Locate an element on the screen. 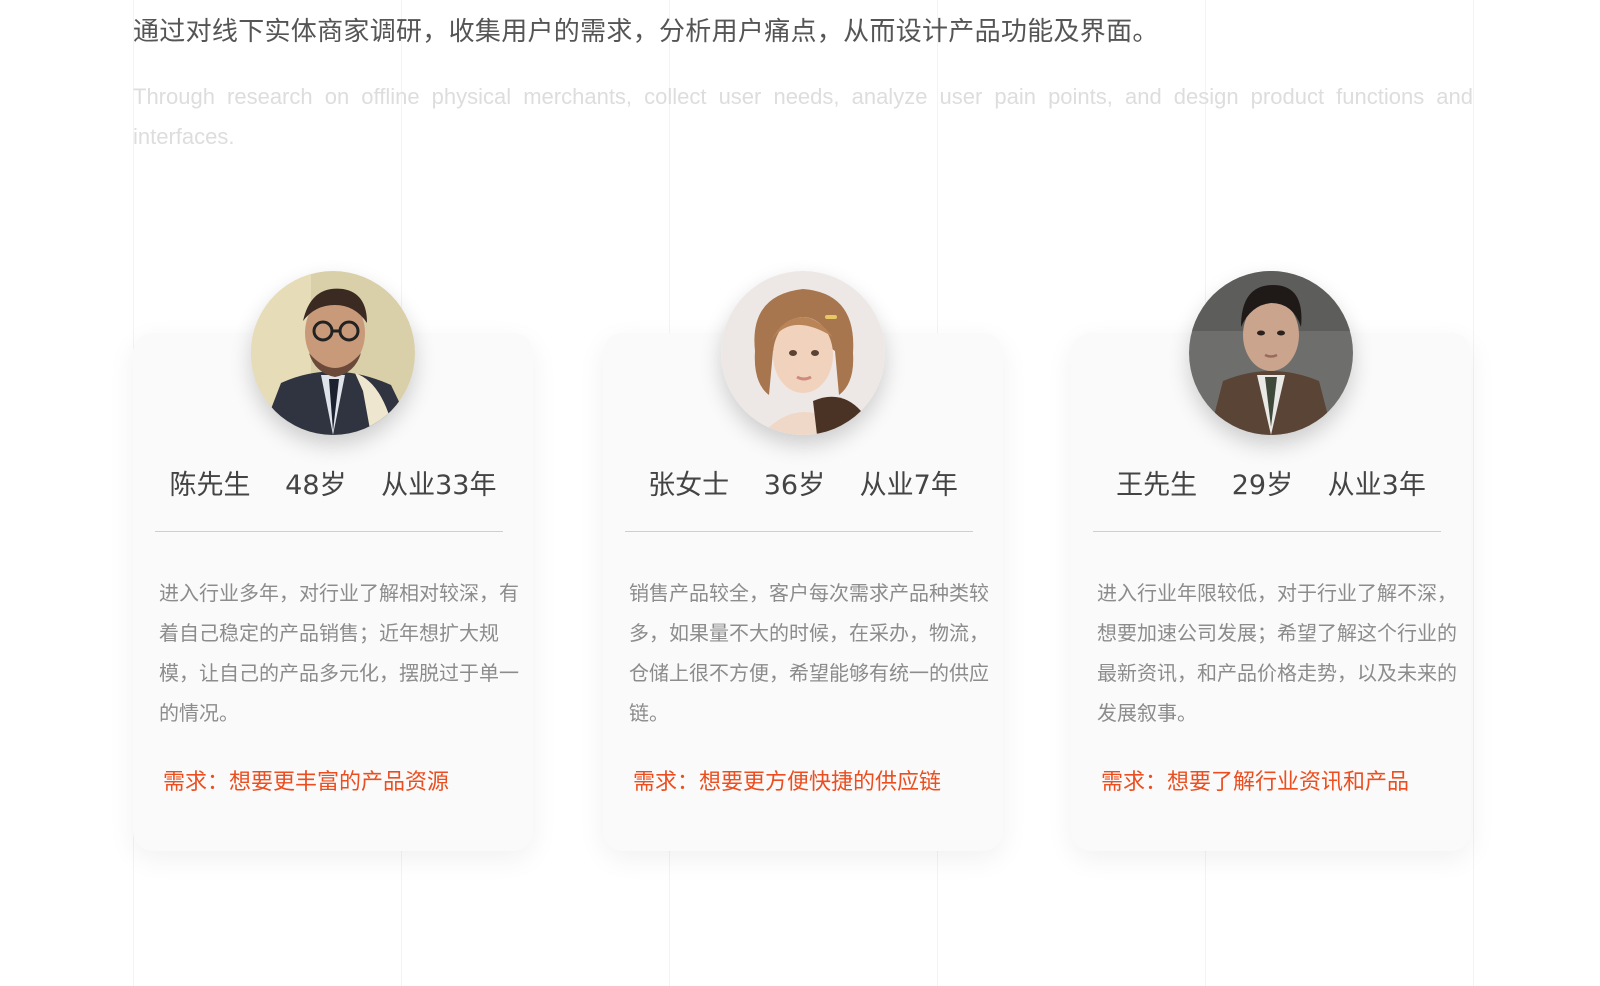 This screenshot has width=1600, height=986. persona-years: 从业33年 is located at coordinates (439, 485).